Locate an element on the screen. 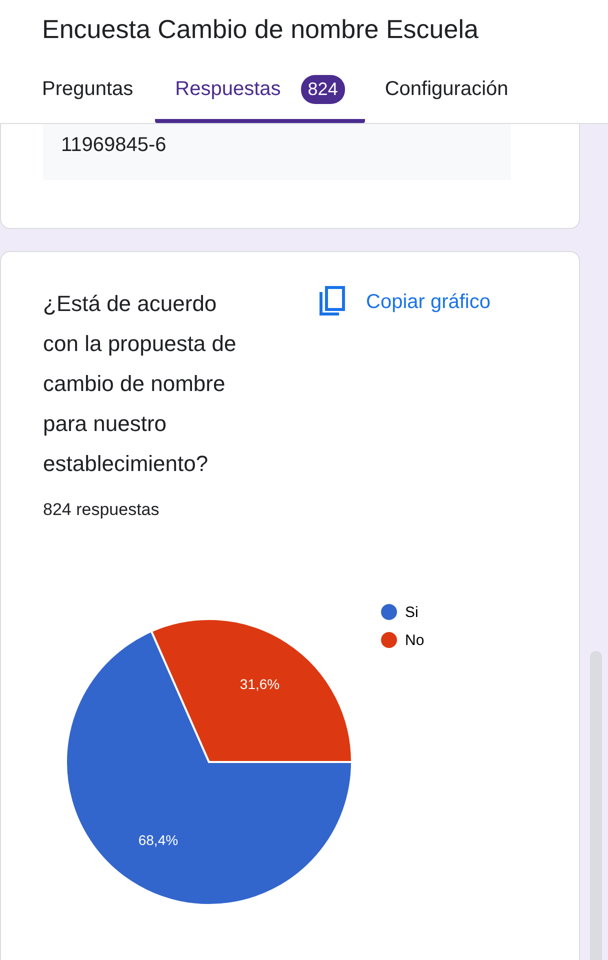 This screenshot has width=608, height=960. tab: Configuración is located at coordinates (446, 91).